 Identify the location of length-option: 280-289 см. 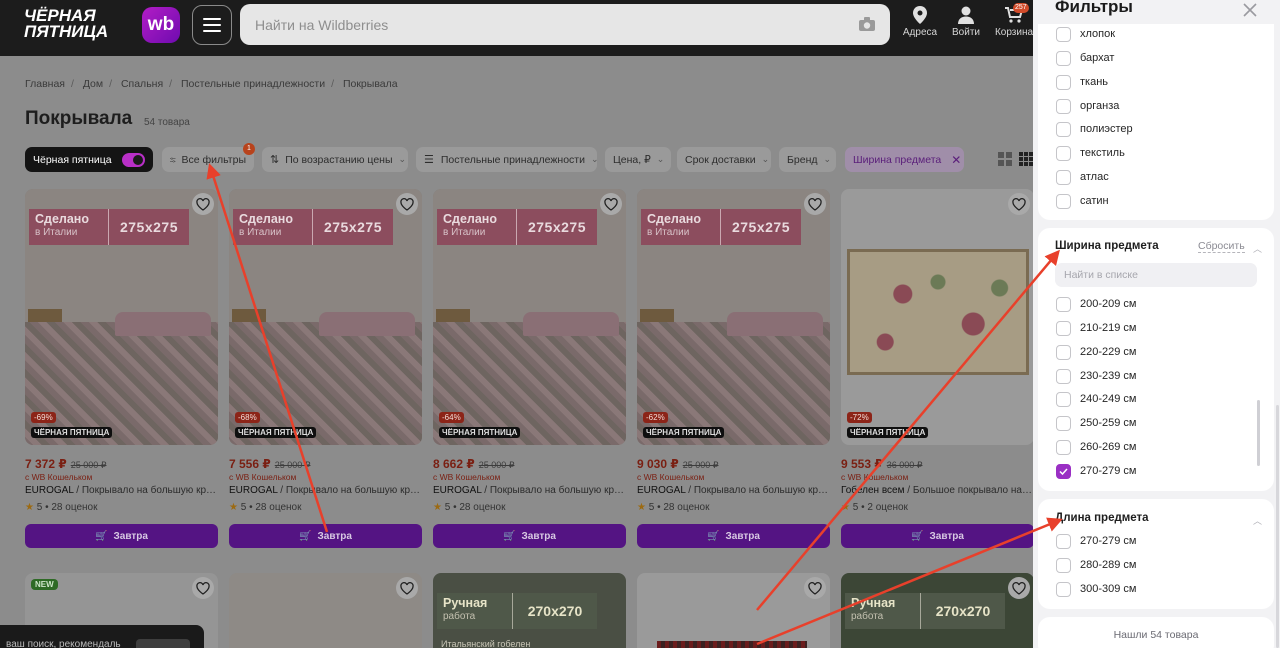
(1096, 565).